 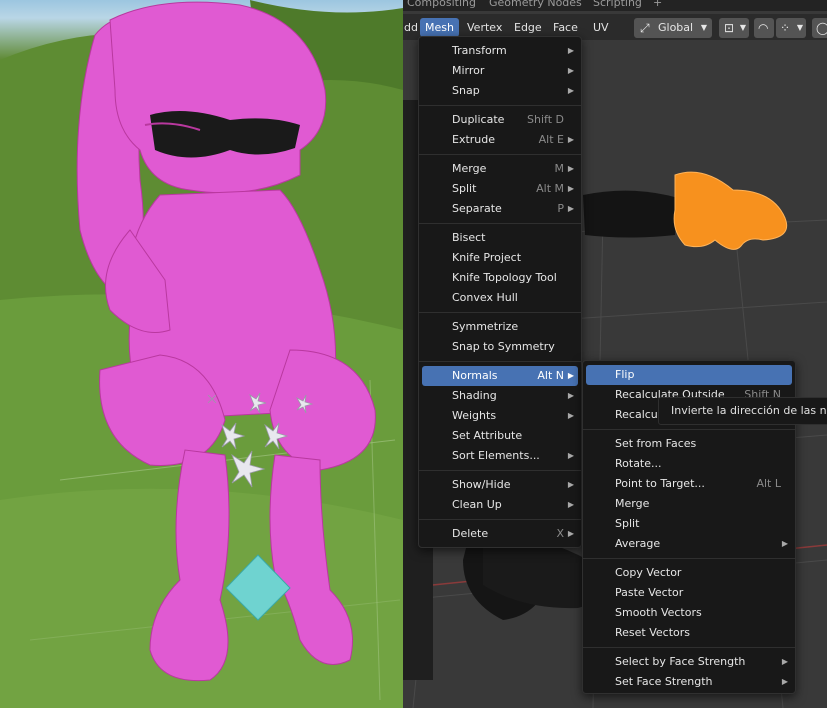 What do you see at coordinates (500, 120) in the screenshot?
I see `menu-item-duplicate: Duplicate Shift D` at bounding box center [500, 120].